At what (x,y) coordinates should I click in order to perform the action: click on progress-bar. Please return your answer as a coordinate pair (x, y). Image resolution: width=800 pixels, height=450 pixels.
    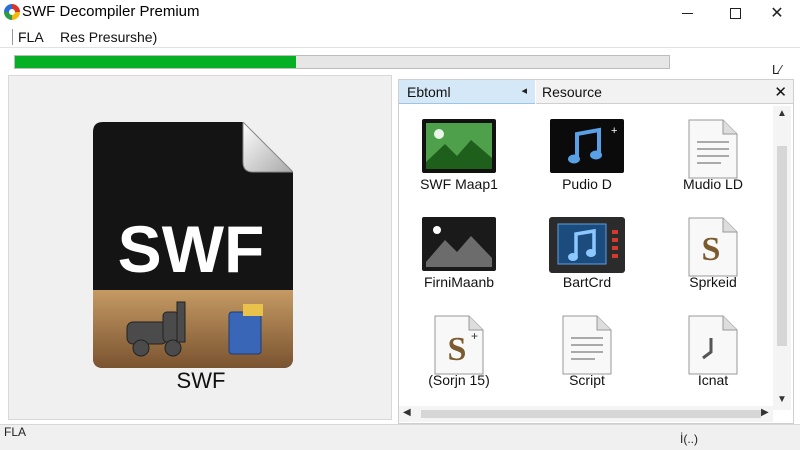
    Looking at the image, I should click on (342, 62).